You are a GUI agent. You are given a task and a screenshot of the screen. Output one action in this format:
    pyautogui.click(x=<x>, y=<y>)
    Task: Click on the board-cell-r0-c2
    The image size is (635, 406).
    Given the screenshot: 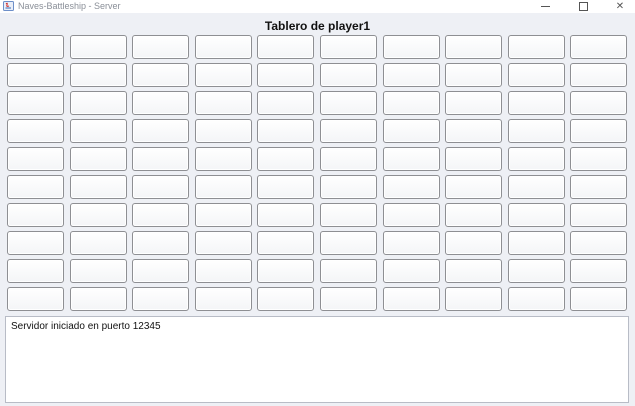 What is the action you would take?
    pyautogui.click(x=161, y=47)
    